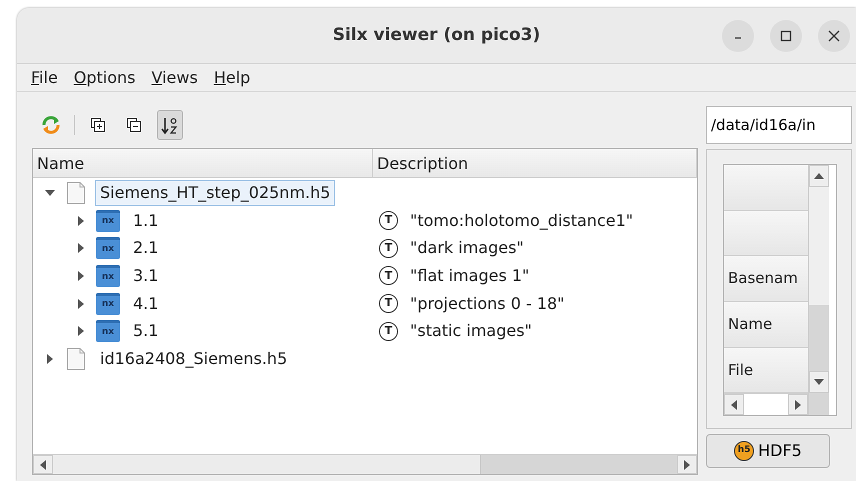 Image resolution: width=856 pixels, height=481 pixels. What do you see at coordinates (146, 303) in the screenshot?
I see `tree-item: 4.1` at bounding box center [146, 303].